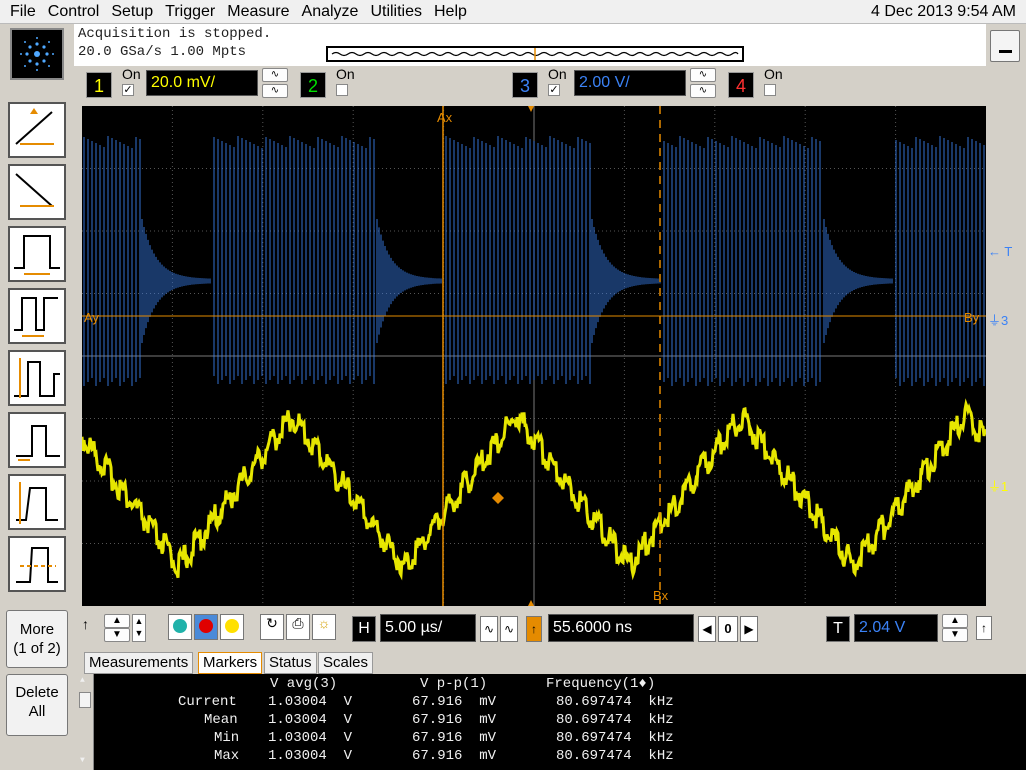  Describe the element at coordinates (554, 90) in the screenshot. I see `channel-3-on-checkbox: ✓` at that location.